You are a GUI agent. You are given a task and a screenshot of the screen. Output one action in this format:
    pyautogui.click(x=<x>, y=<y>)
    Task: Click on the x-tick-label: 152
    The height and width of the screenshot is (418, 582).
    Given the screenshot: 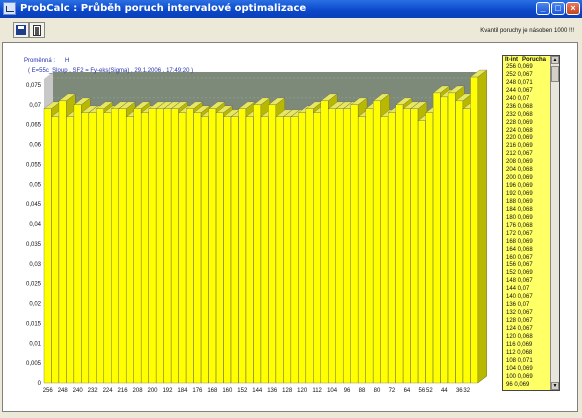 What is the action you would take?
    pyautogui.click(x=242, y=391)
    